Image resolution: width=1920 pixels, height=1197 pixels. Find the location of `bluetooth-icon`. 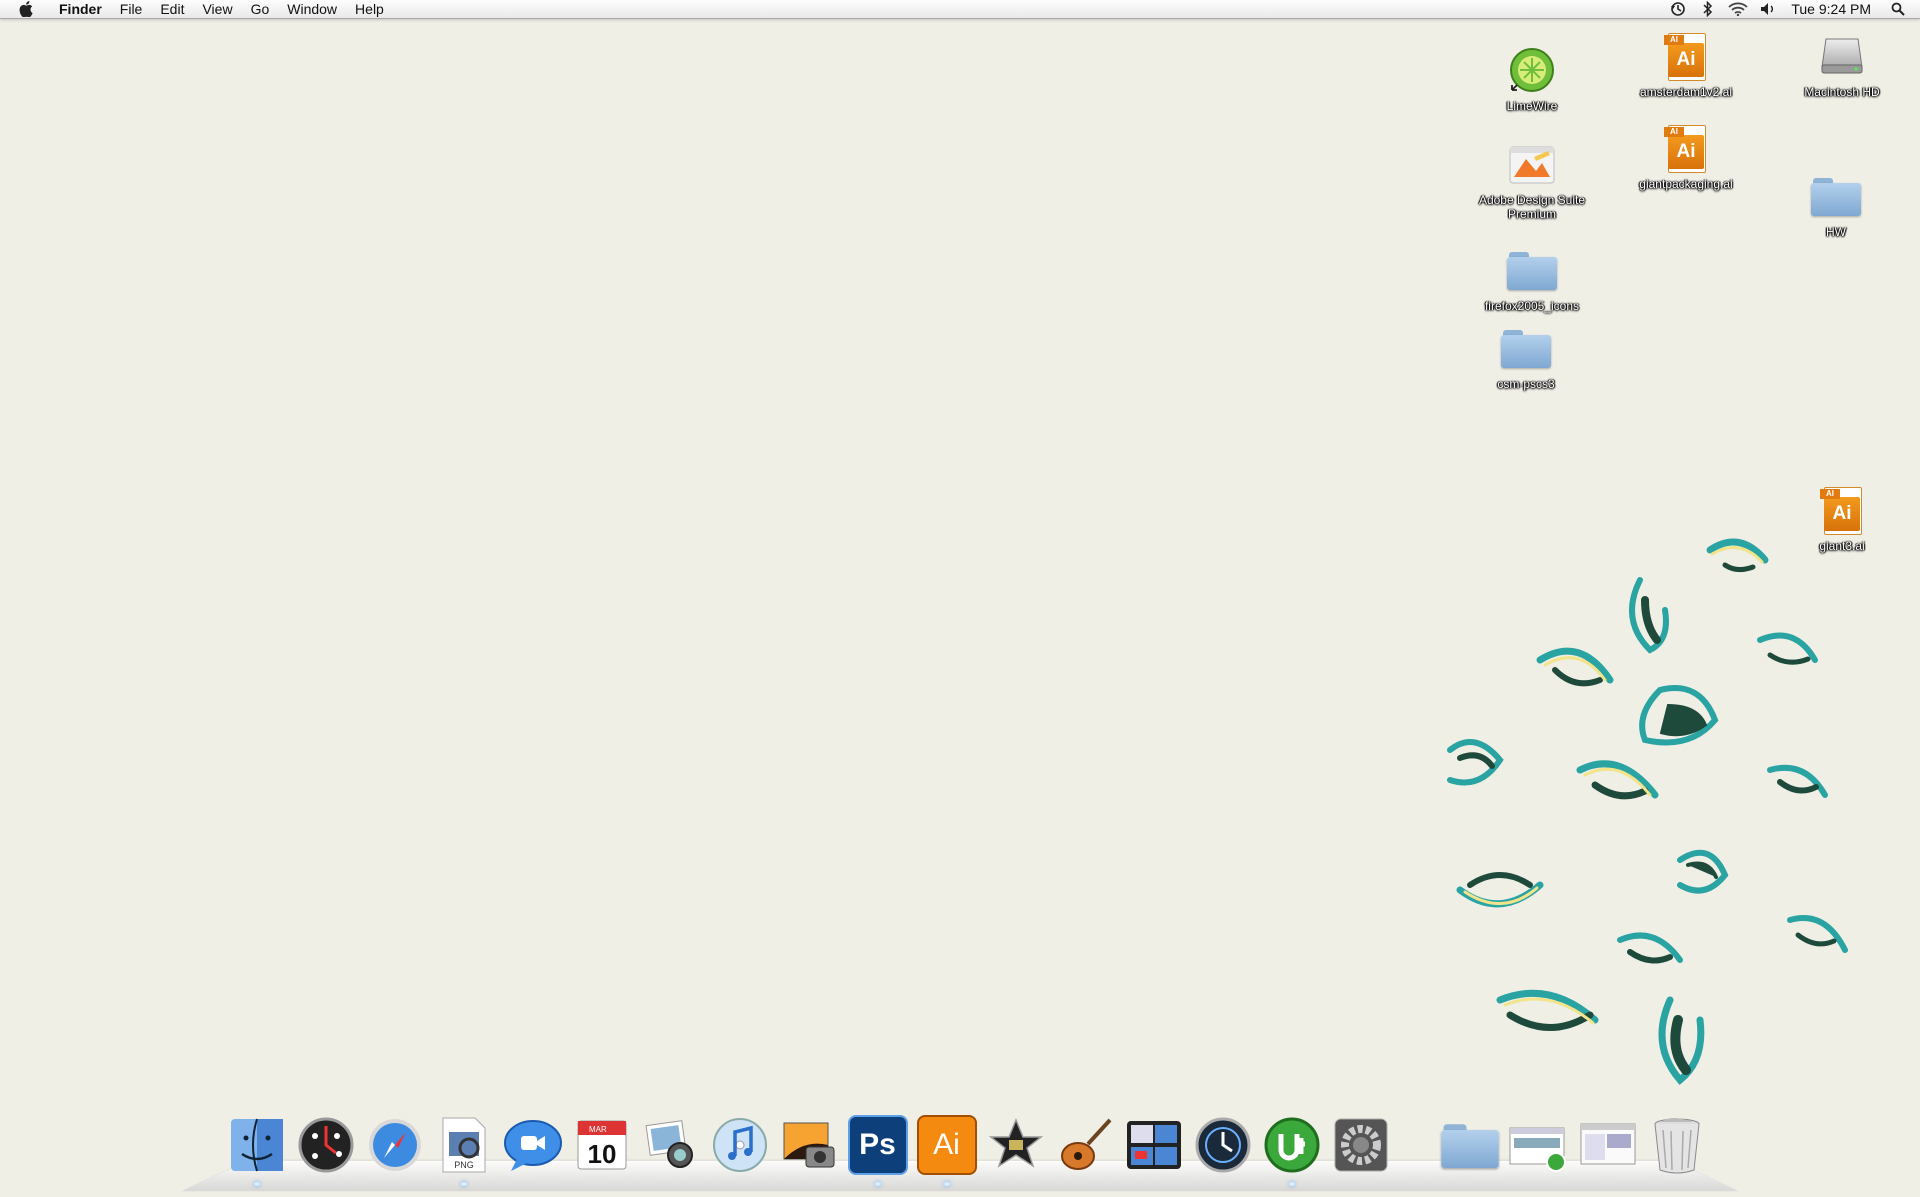

bluetooth-icon is located at coordinates (1708, 9).